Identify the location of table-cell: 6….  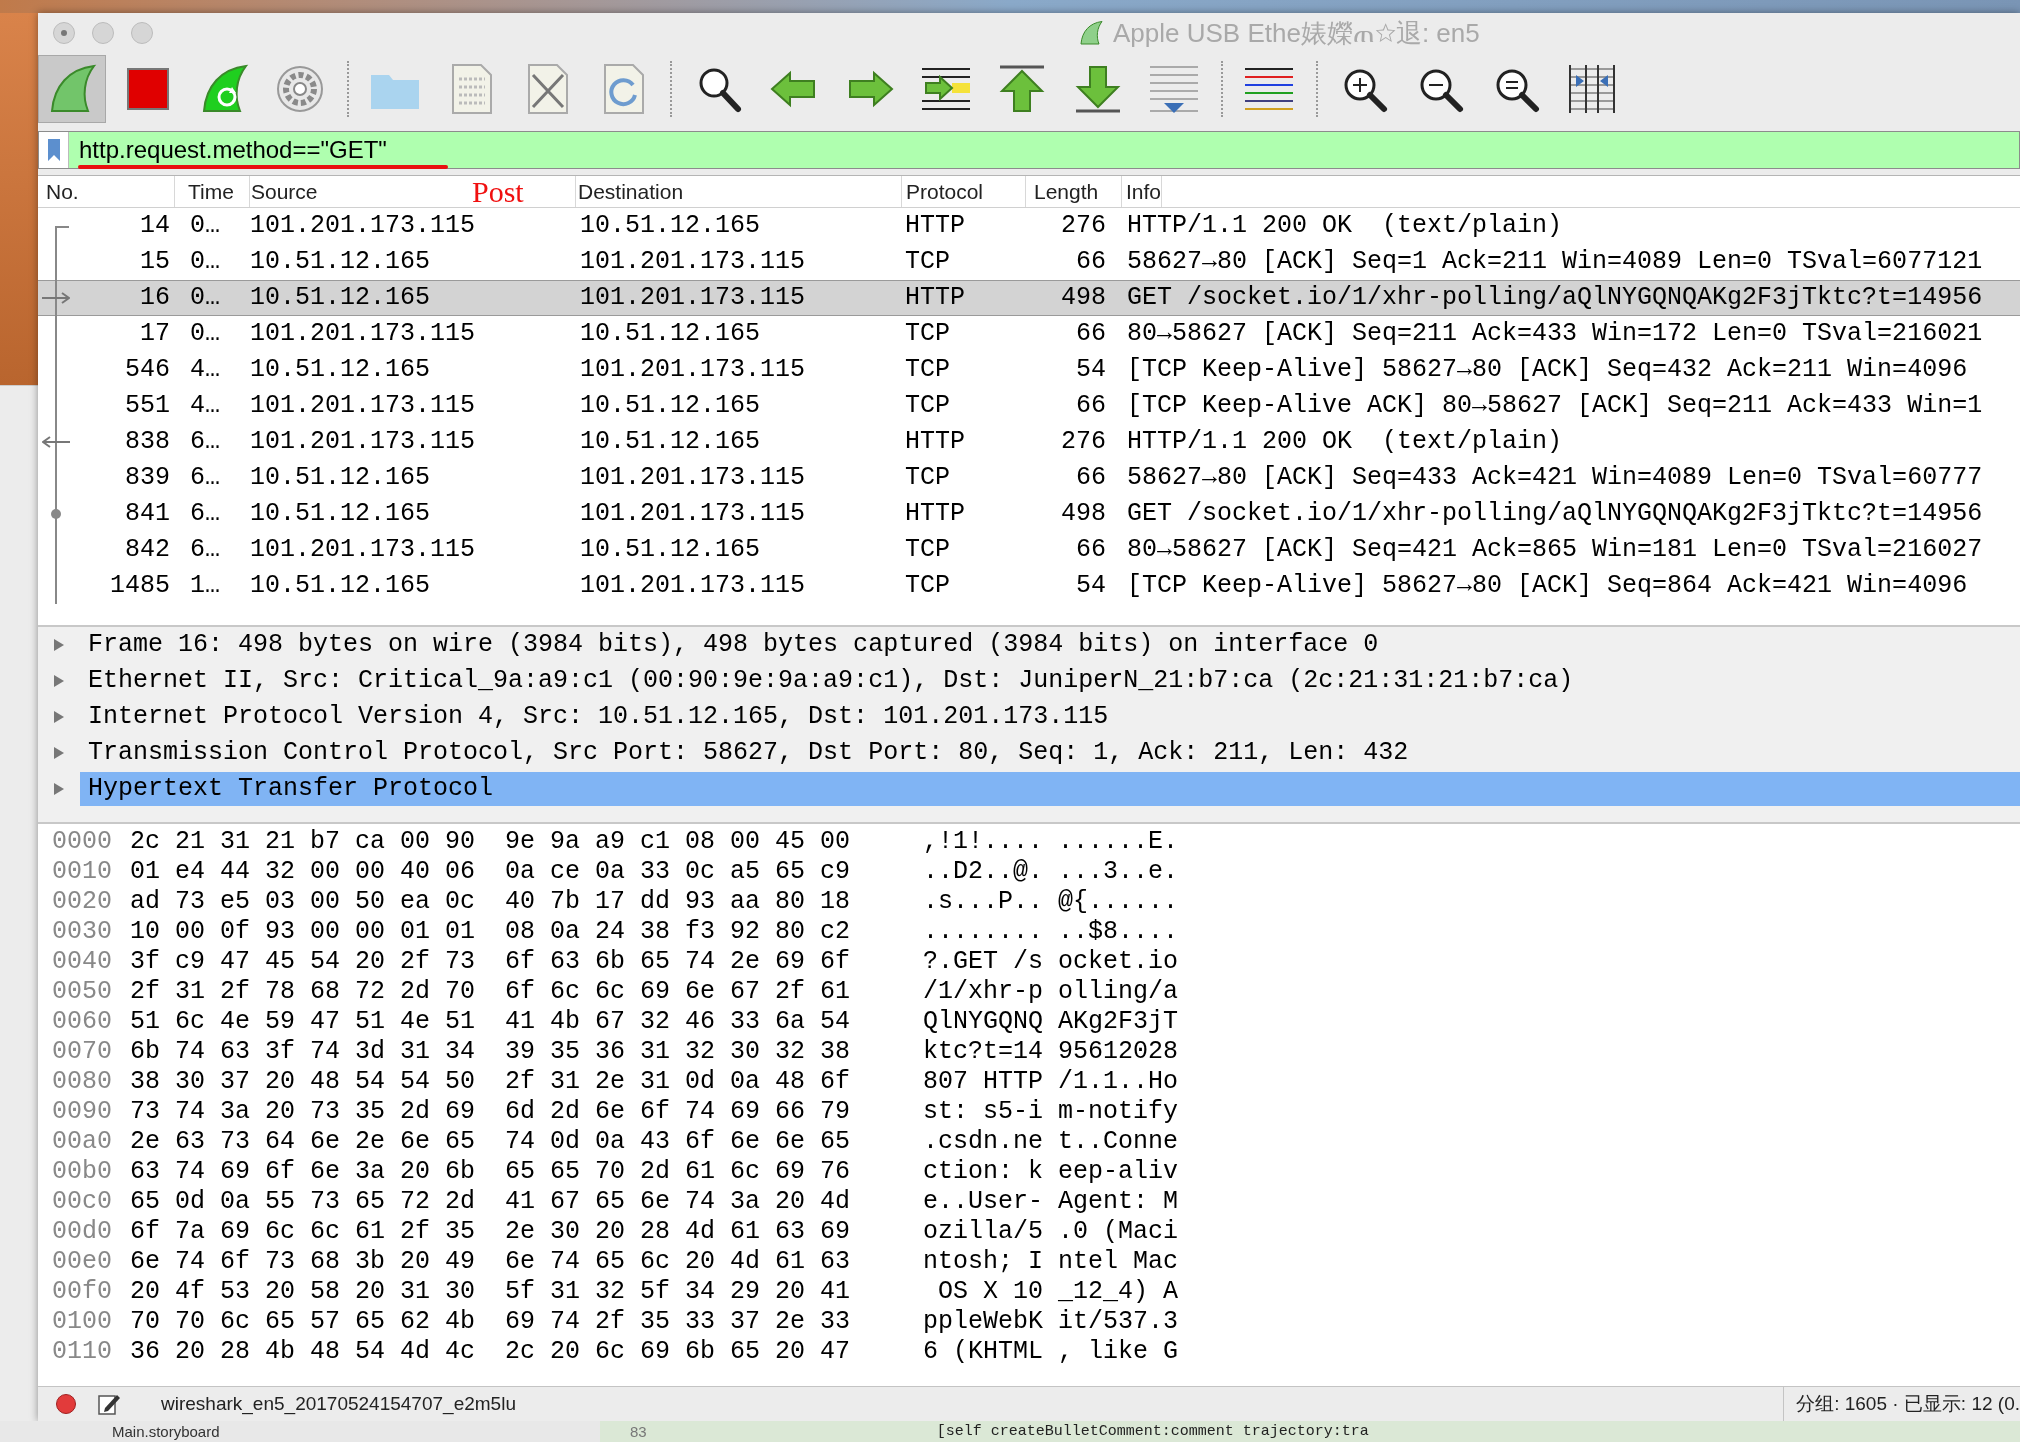
(205, 478).